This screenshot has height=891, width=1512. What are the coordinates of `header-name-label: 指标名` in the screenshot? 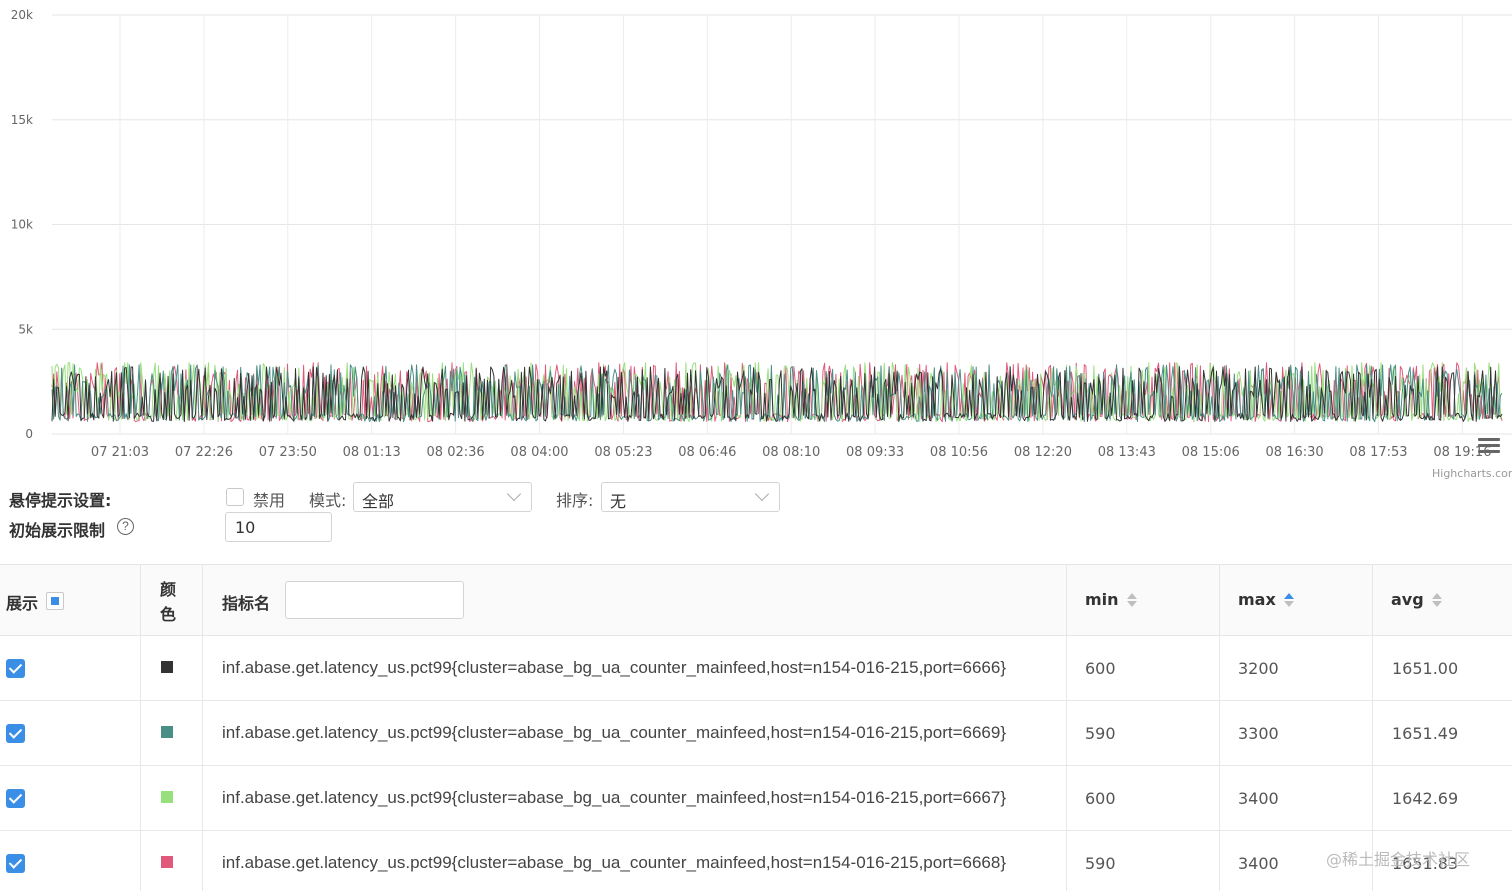 It's located at (246, 603).